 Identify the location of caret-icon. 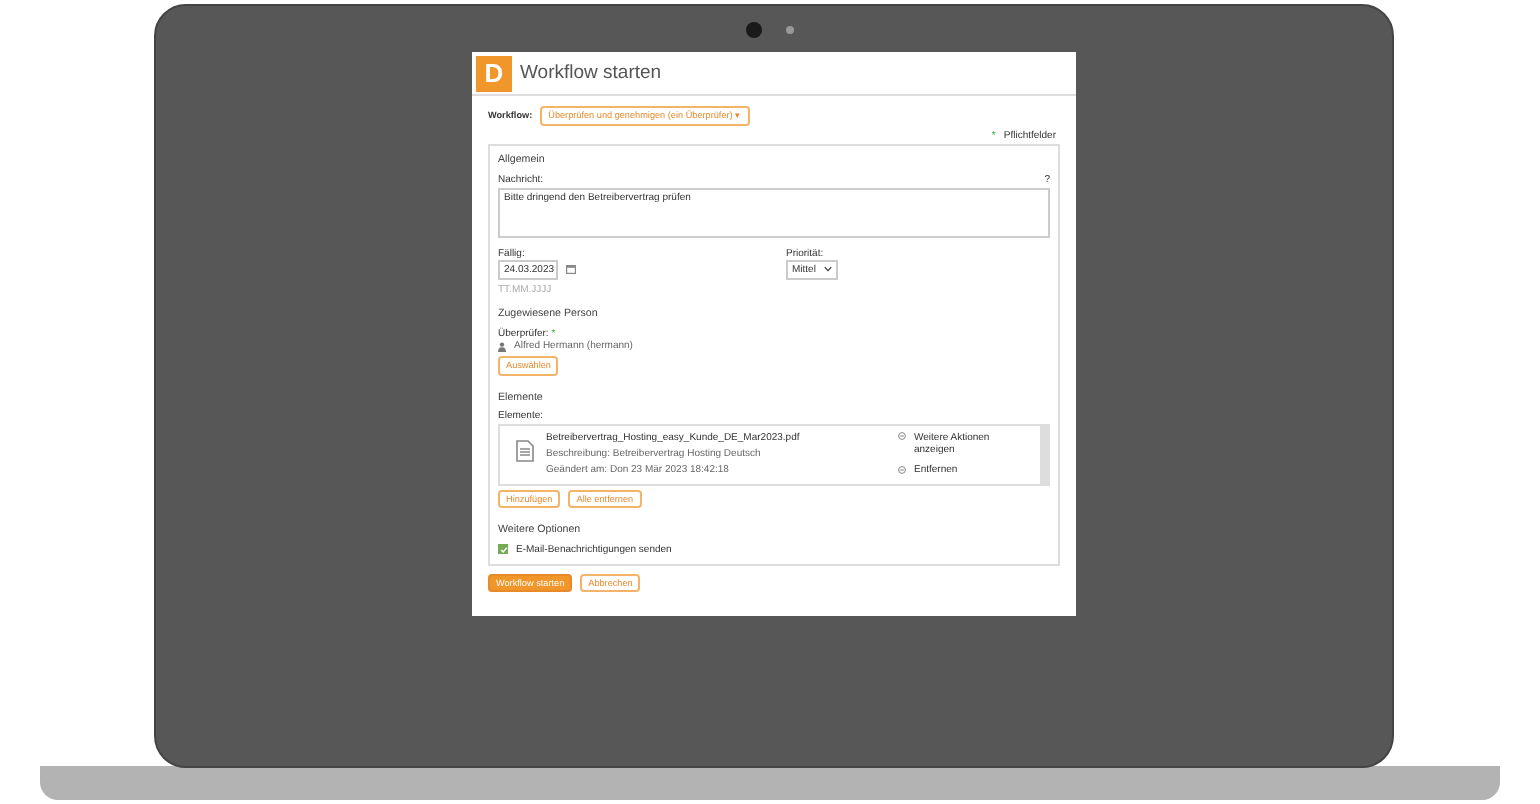
(828, 269).